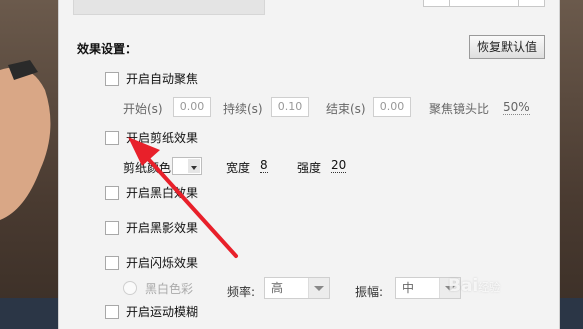 The height and width of the screenshot is (329, 583). What do you see at coordinates (162, 138) in the screenshot?
I see `paper-cut-label: 开启剪纸效果` at bounding box center [162, 138].